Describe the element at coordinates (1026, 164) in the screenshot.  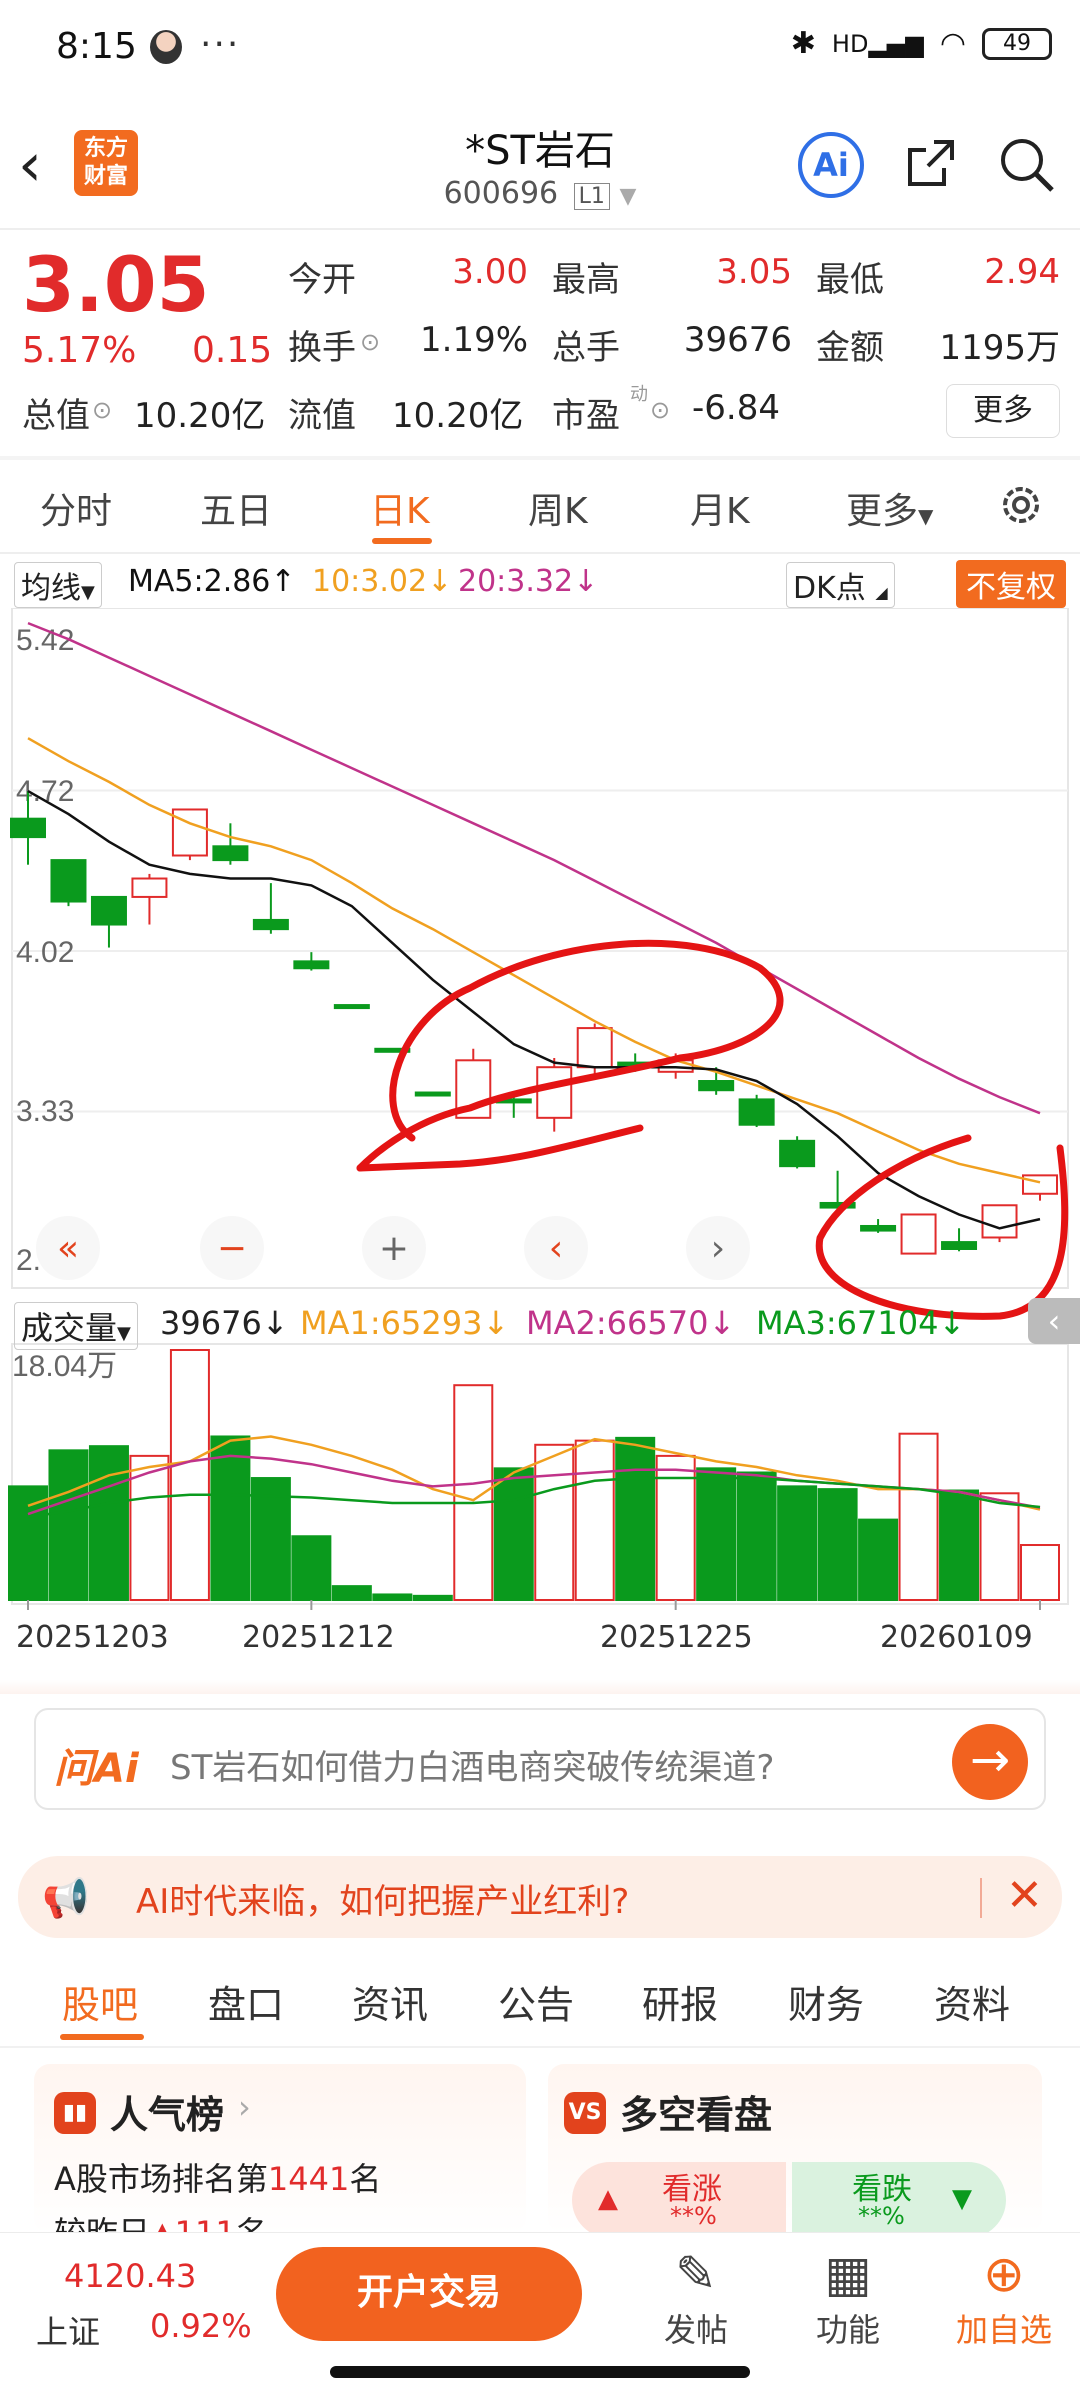
I see `search-icon` at that location.